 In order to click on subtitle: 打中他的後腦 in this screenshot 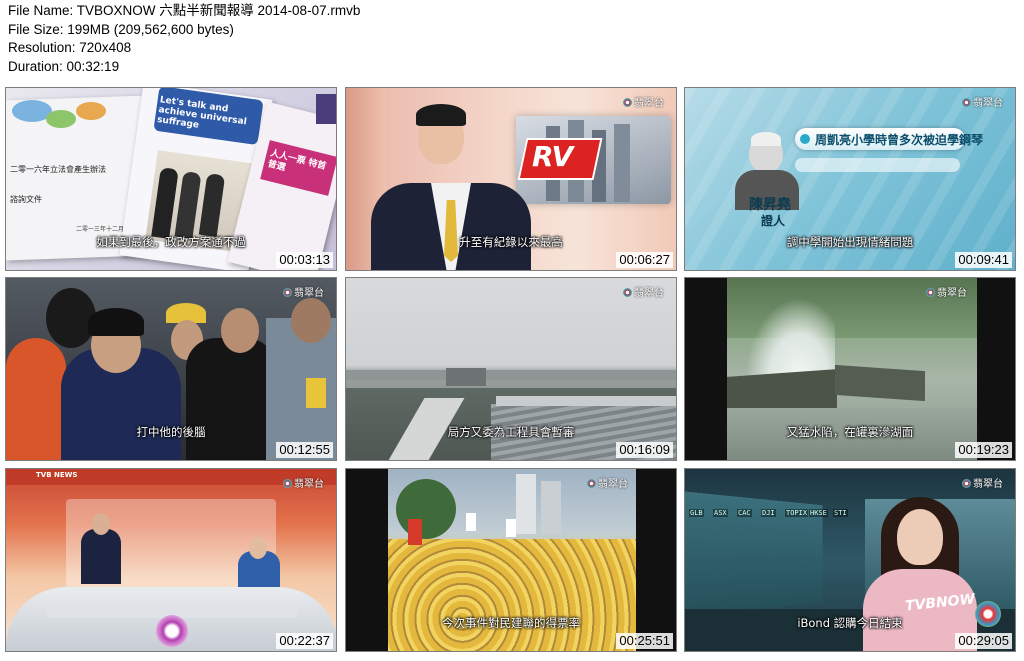, I will do `click(171, 432)`.